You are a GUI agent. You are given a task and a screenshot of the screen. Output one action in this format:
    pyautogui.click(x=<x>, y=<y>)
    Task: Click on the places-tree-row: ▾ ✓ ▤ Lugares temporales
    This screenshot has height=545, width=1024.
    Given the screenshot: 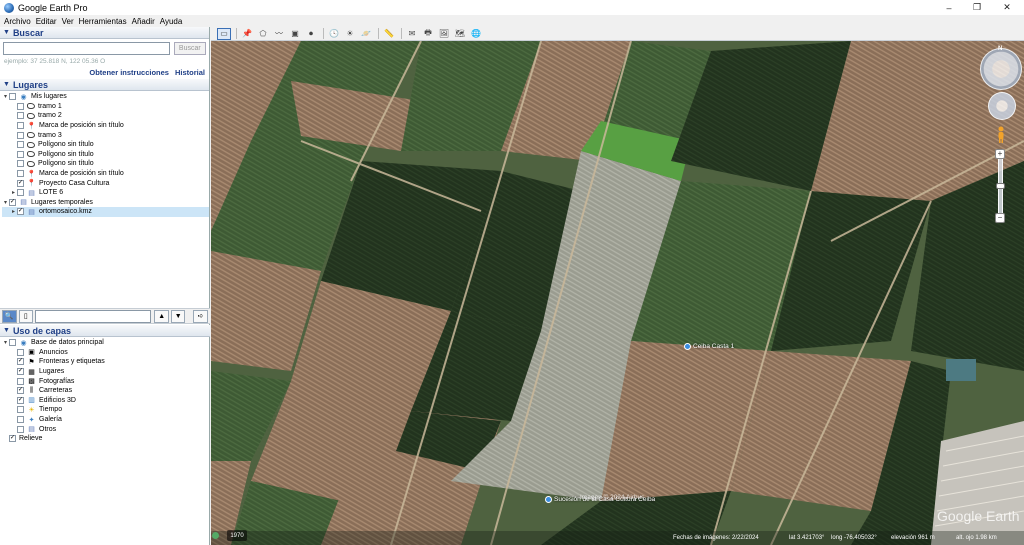 What is the action you would take?
    pyautogui.click(x=105, y=203)
    